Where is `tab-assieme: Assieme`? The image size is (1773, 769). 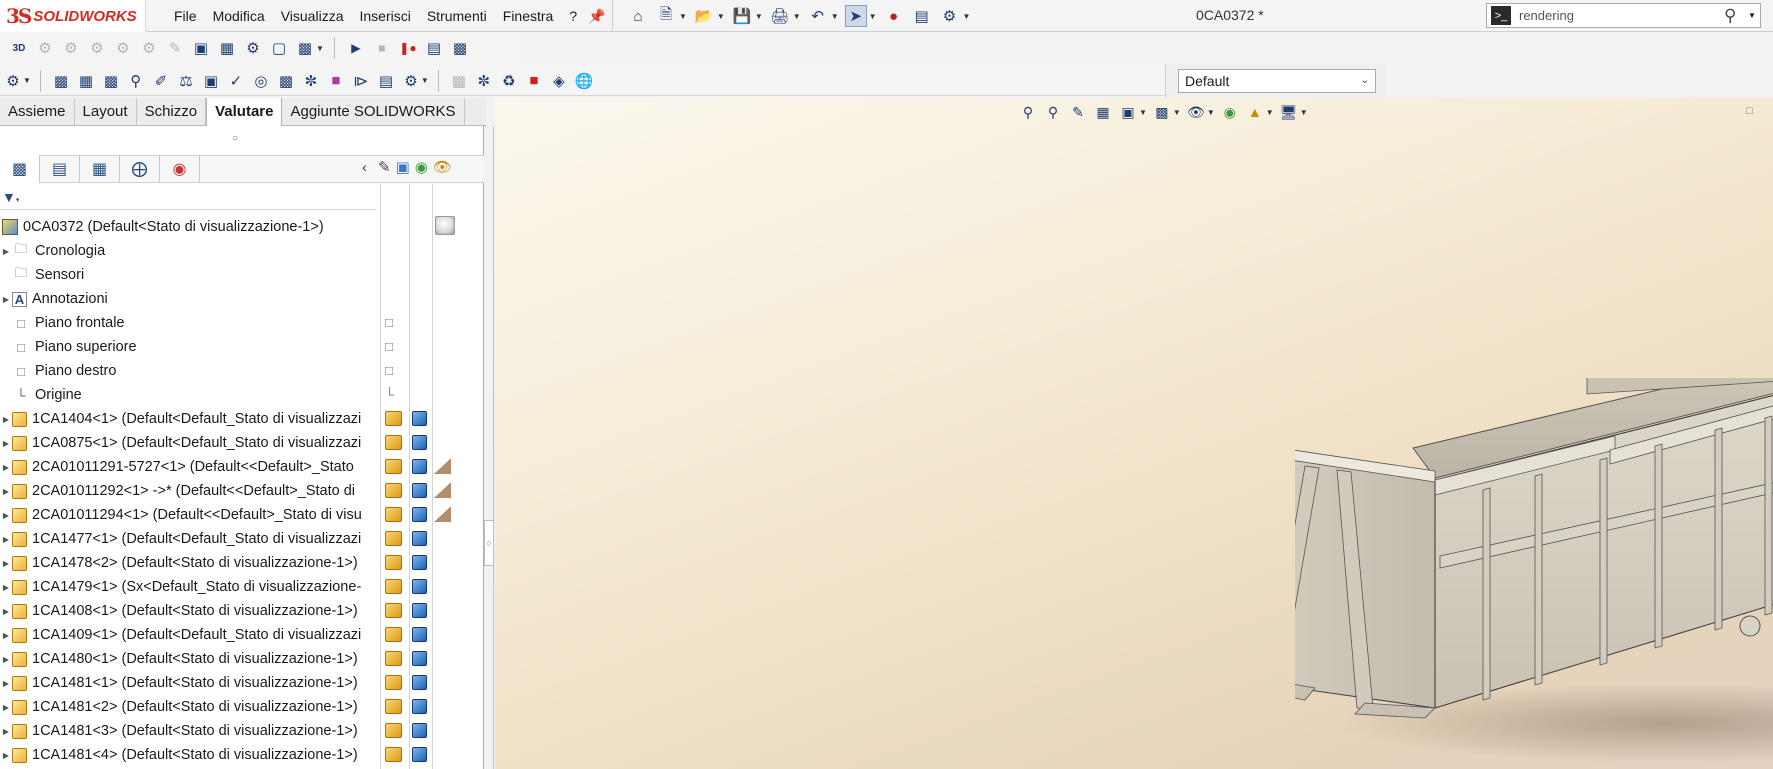 tab-assieme: Assieme is located at coordinates (37, 112).